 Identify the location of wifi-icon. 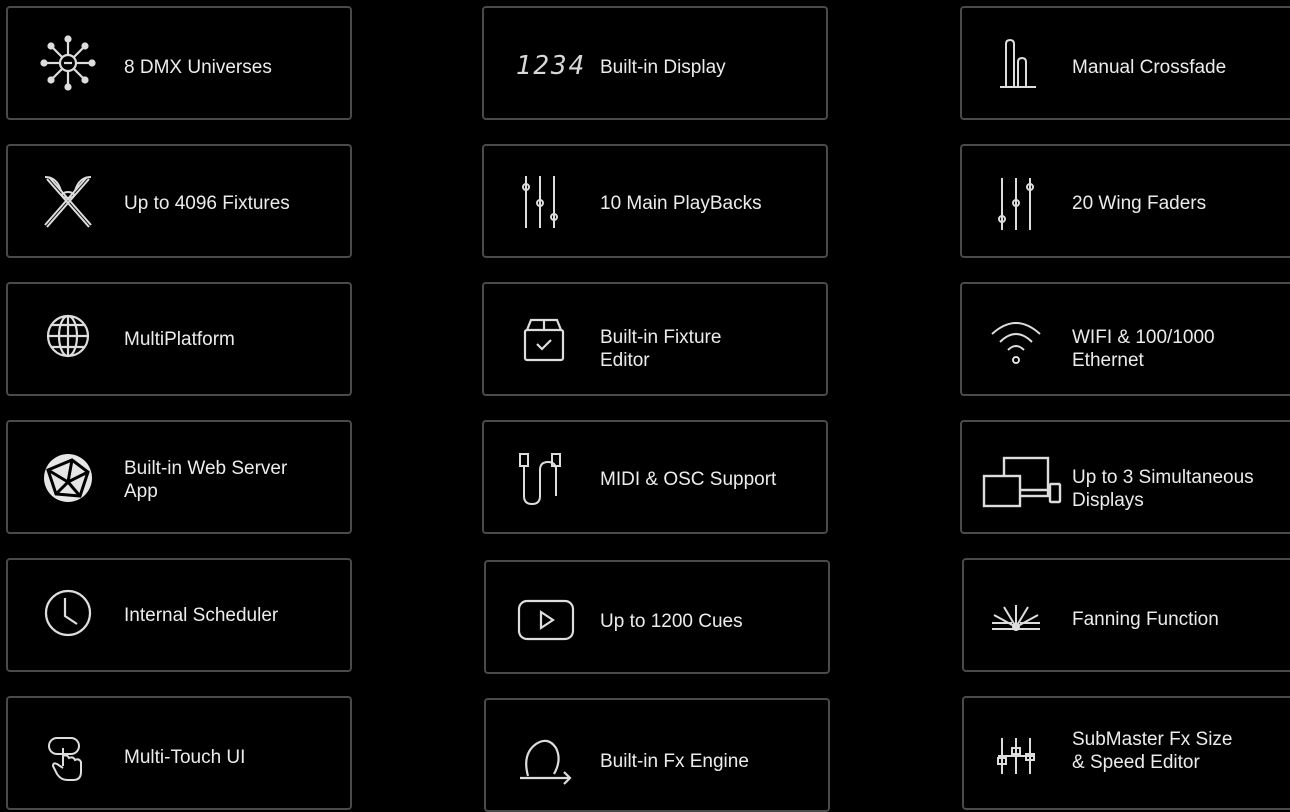
(1016, 340).